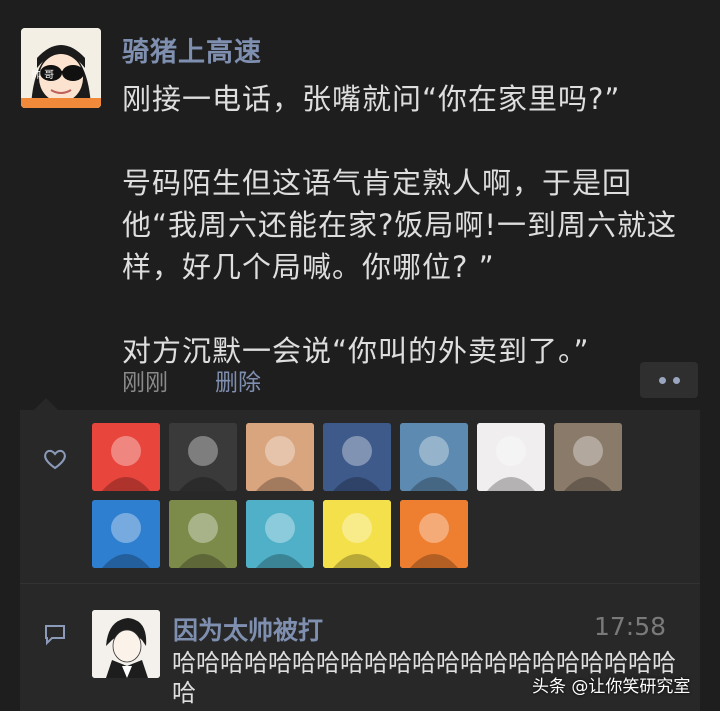 Image resolution: width=720 pixels, height=711 pixels. What do you see at coordinates (356, 351) in the screenshot?
I see `post-paragraph: 对方沉默一会说“你叫的外卖到了。”` at bounding box center [356, 351].